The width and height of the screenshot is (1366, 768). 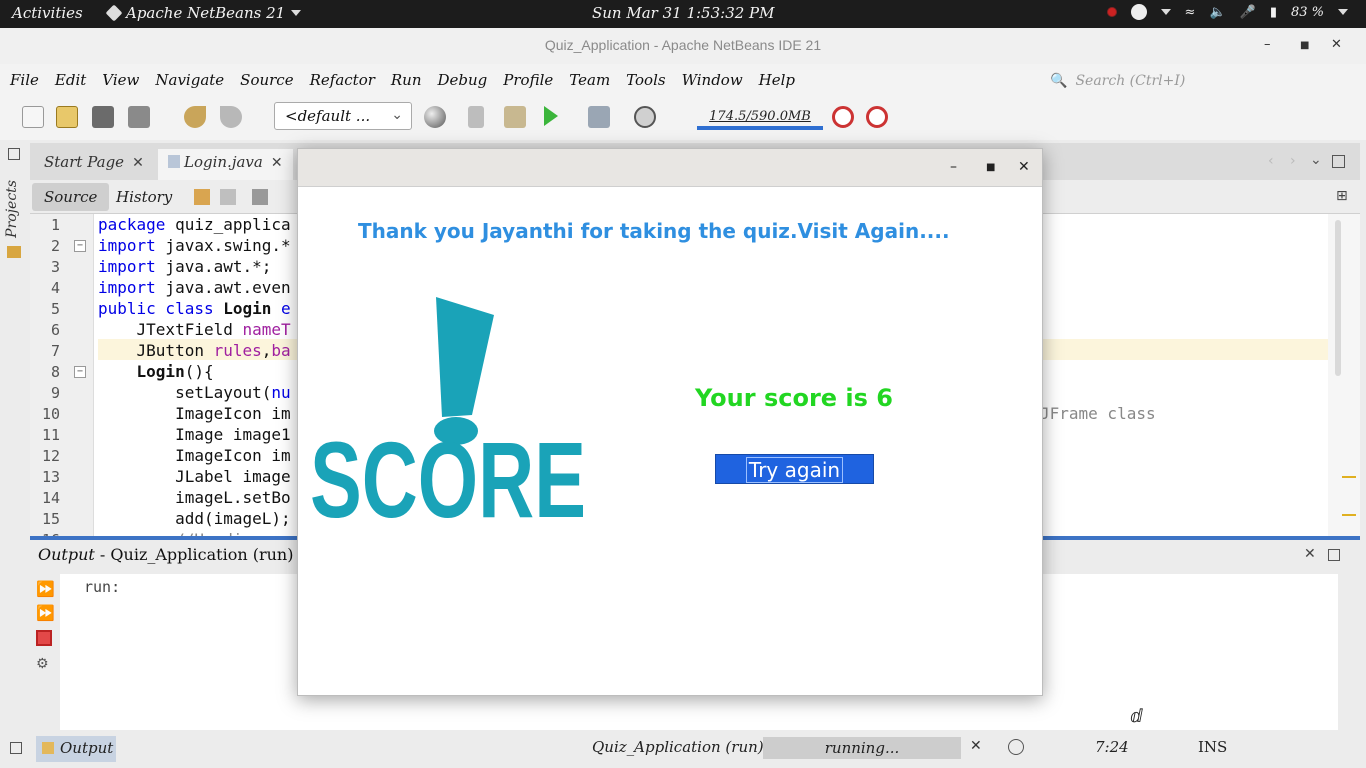 What do you see at coordinates (843, 117) in the screenshot?
I see `gc-icon` at bounding box center [843, 117].